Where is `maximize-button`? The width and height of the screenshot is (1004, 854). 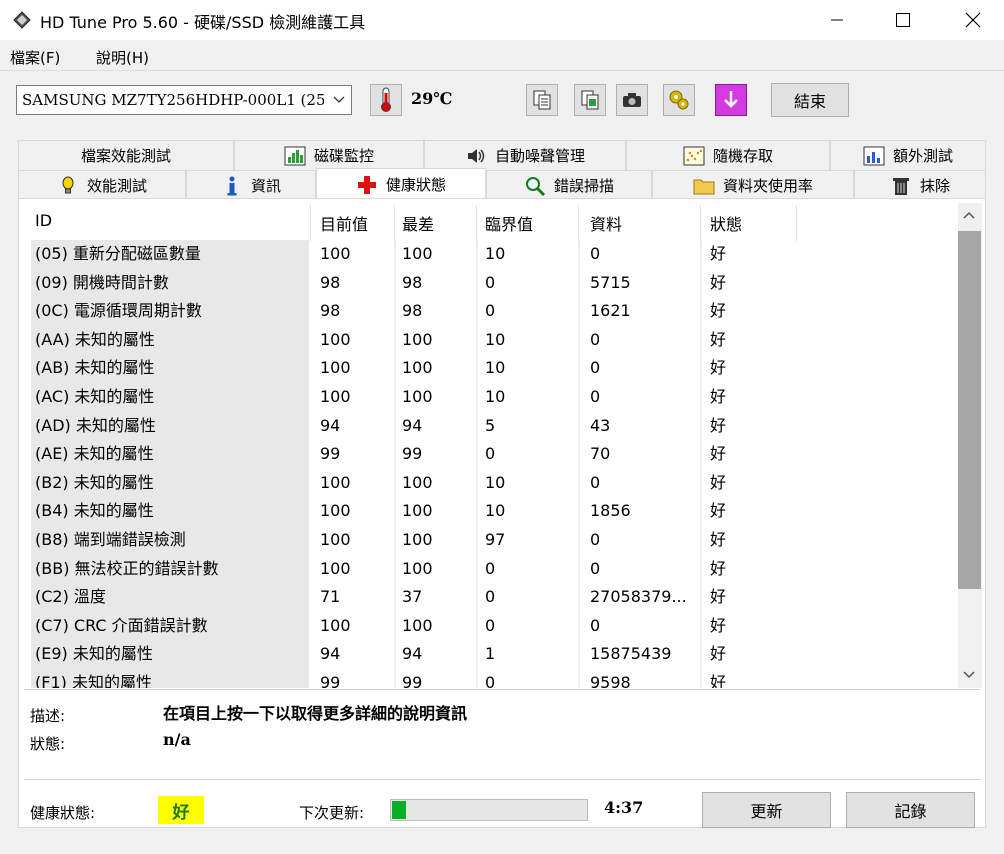 maximize-button is located at coordinates (903, 20).